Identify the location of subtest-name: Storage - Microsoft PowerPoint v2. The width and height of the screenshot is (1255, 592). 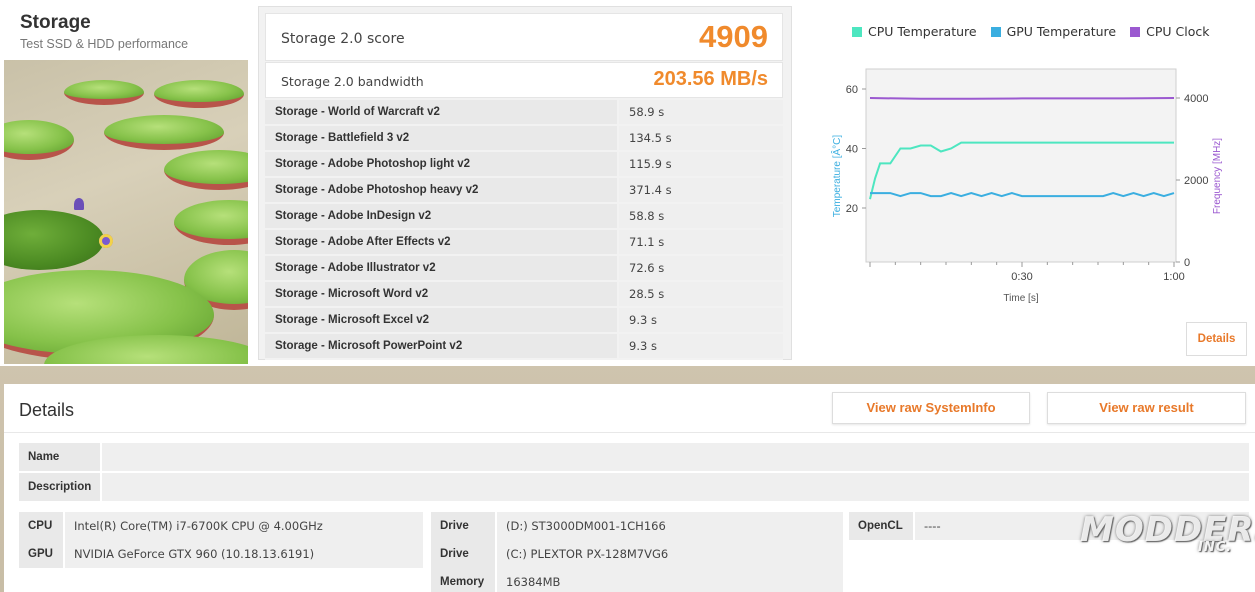
(441, 346).